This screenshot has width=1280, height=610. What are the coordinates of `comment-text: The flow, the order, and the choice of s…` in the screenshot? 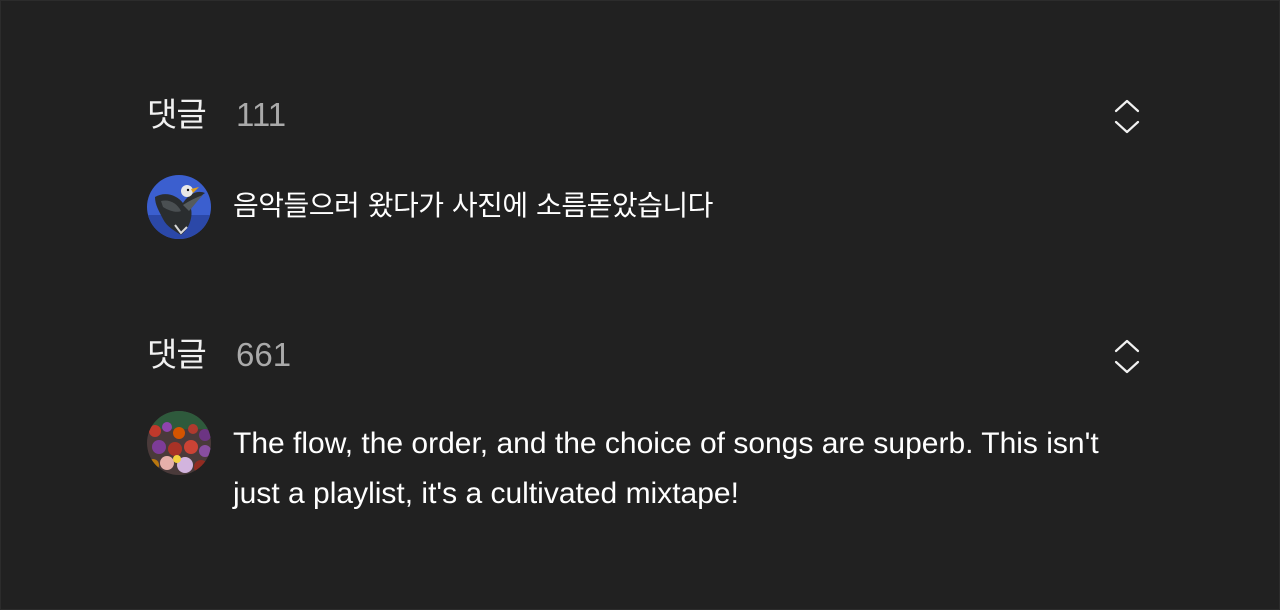 It's located at (666, 468).